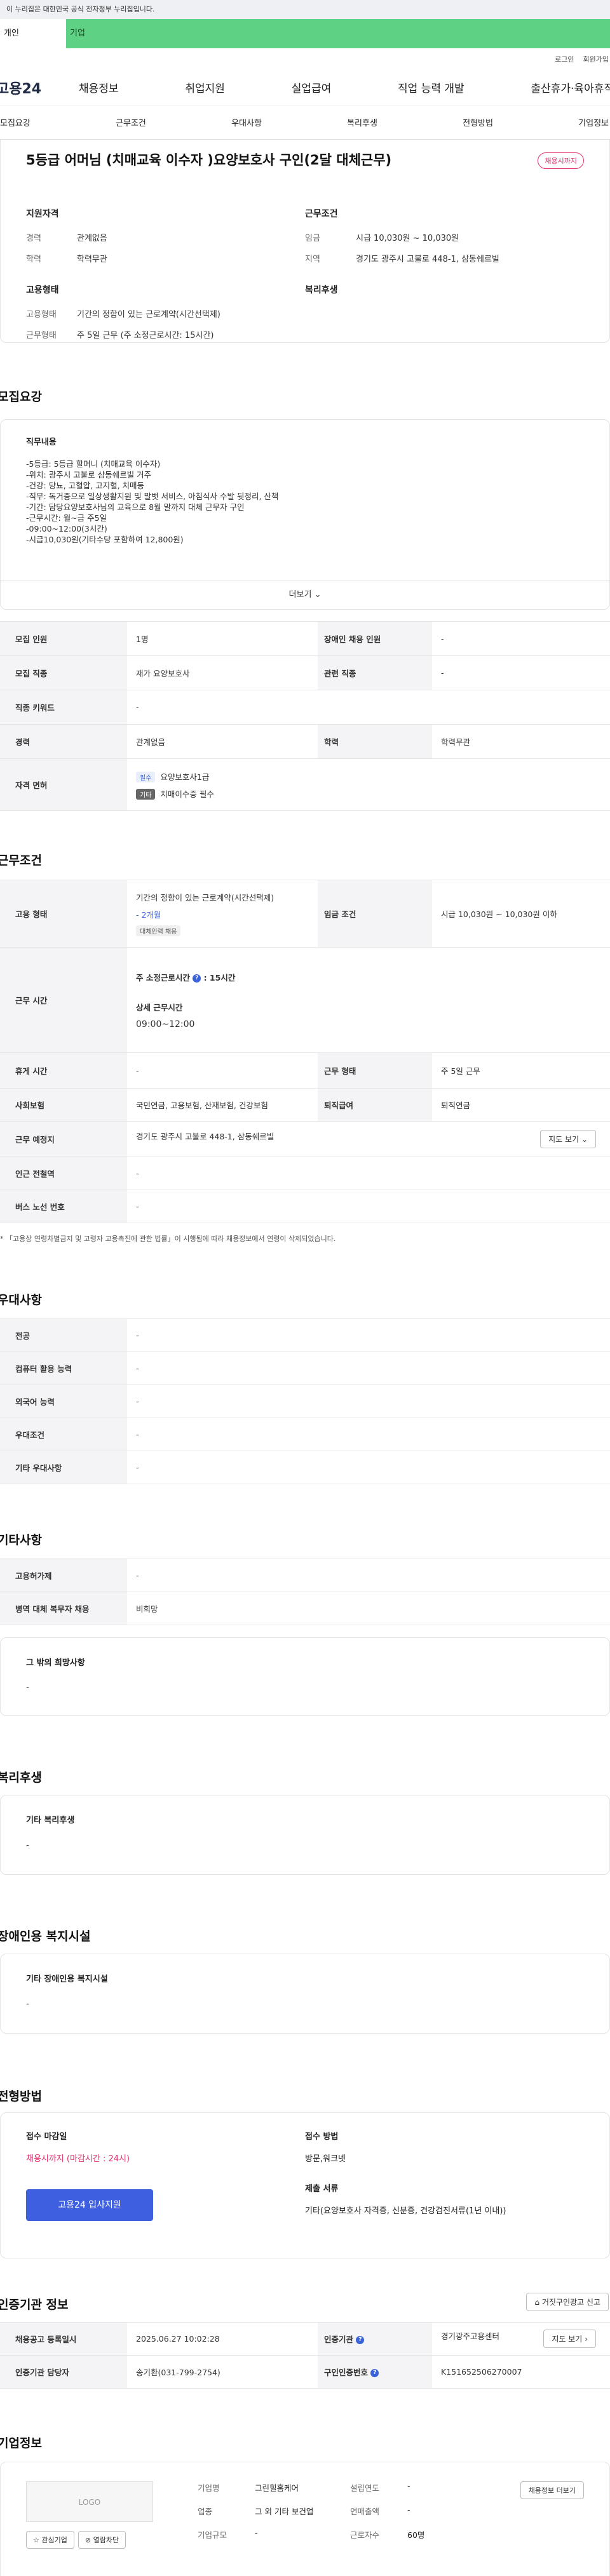 Image resolution: width=610 pixels, height=2576 pixels. Describe the element at coordinates (305, 594) in the screenshot. I see `more-button: 더보기 ⌄` at that location.